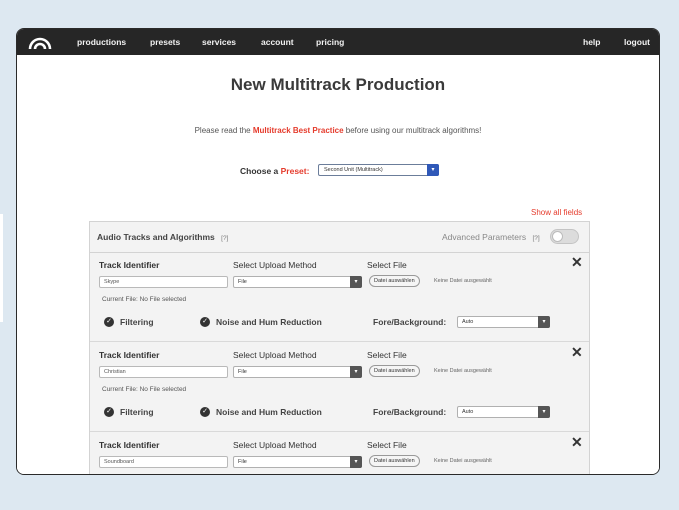  I want to click on preset-select: Second Unit (Multitrack) ▾, so click(378, 170).